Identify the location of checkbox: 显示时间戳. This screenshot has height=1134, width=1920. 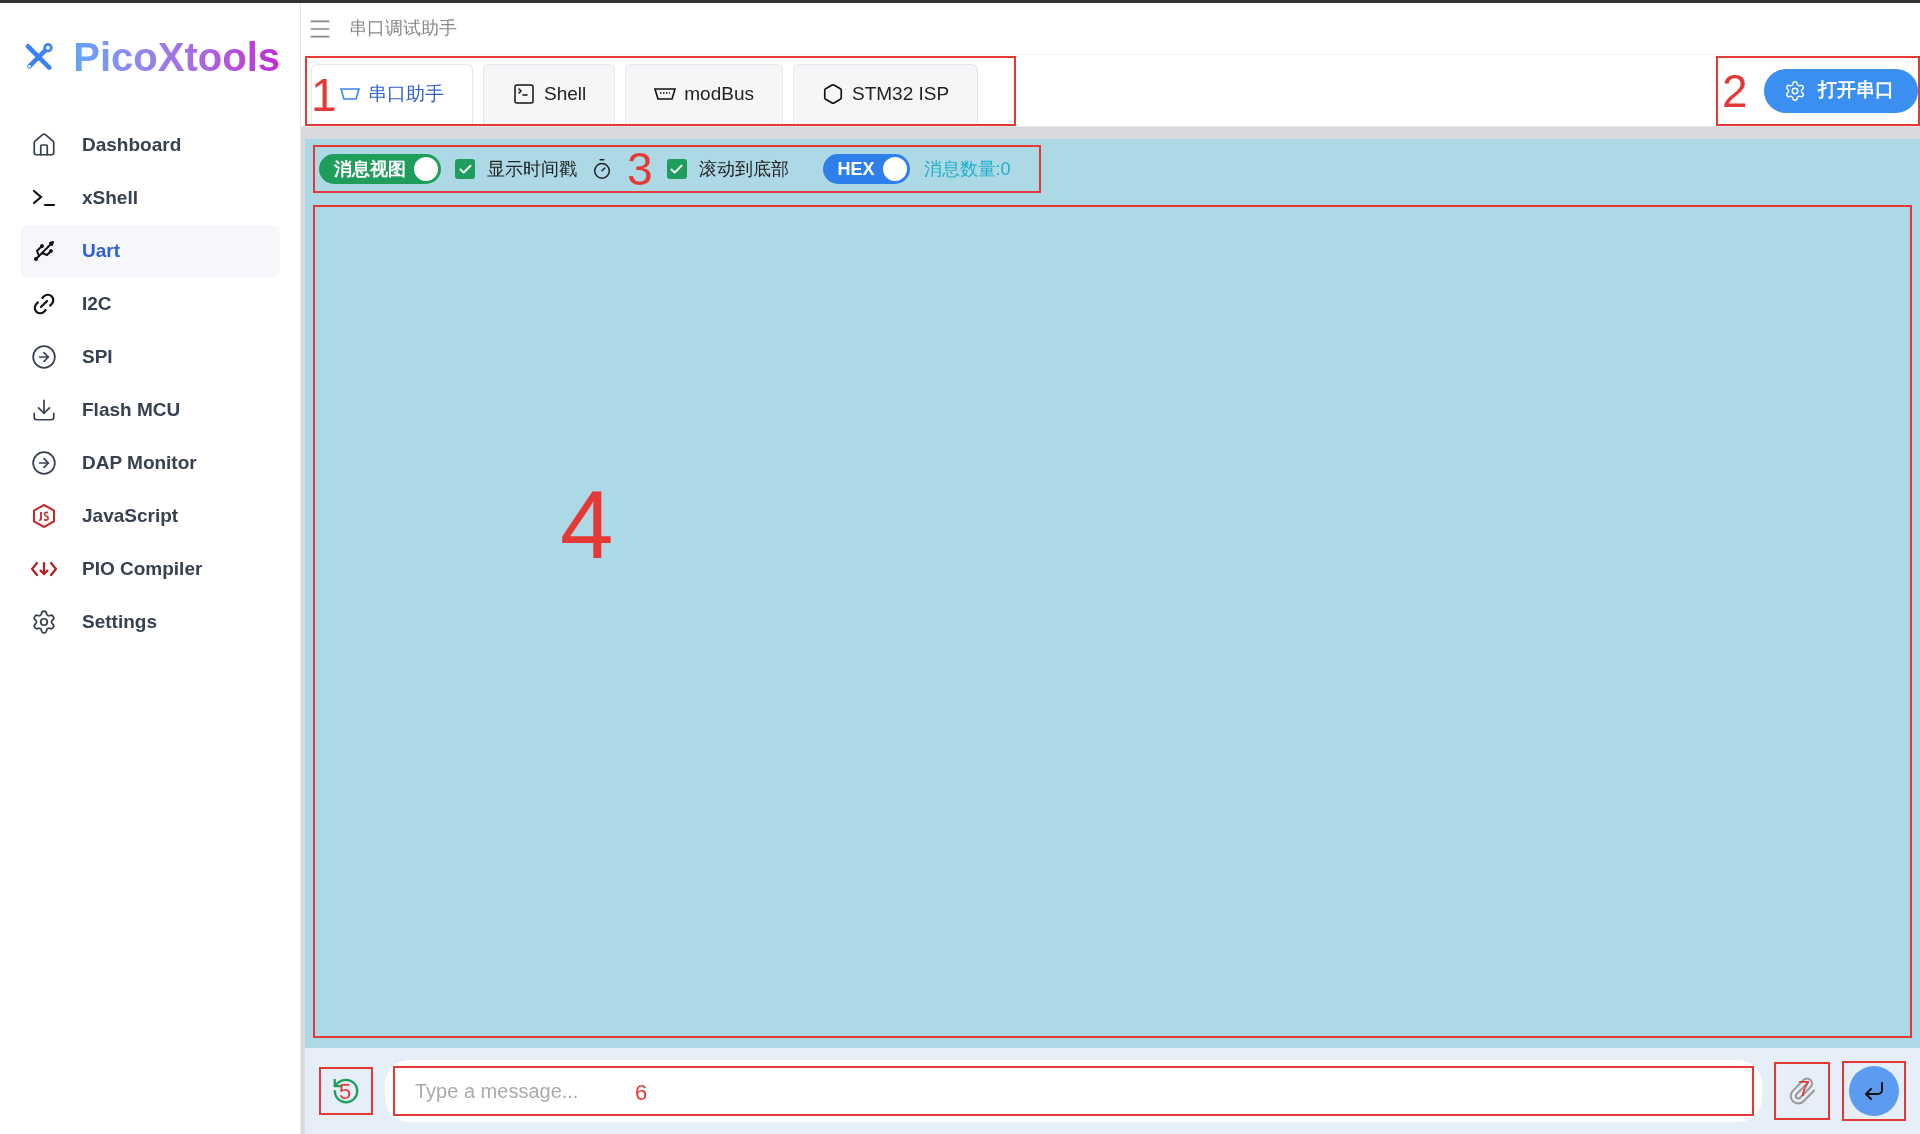
(516, 169).